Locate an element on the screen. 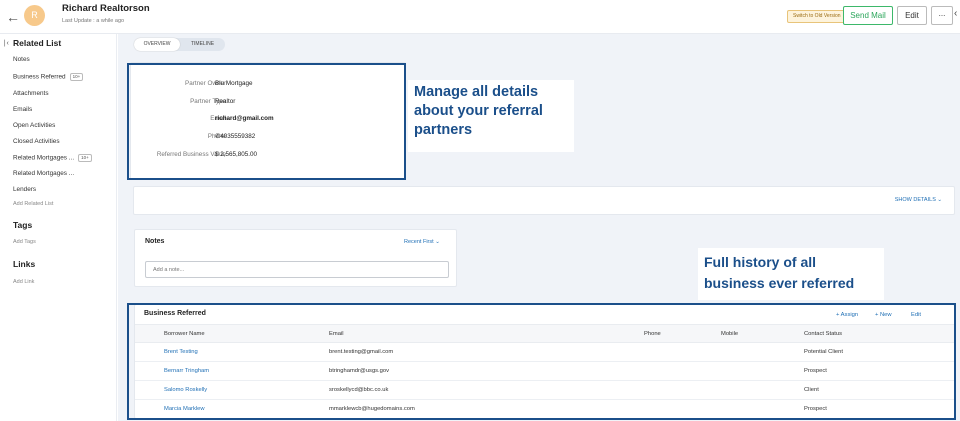 Image resolution: width=960 pixels, height=421 pixels. sidebar-item-label: Lenders is located at coordinates (25, 189).